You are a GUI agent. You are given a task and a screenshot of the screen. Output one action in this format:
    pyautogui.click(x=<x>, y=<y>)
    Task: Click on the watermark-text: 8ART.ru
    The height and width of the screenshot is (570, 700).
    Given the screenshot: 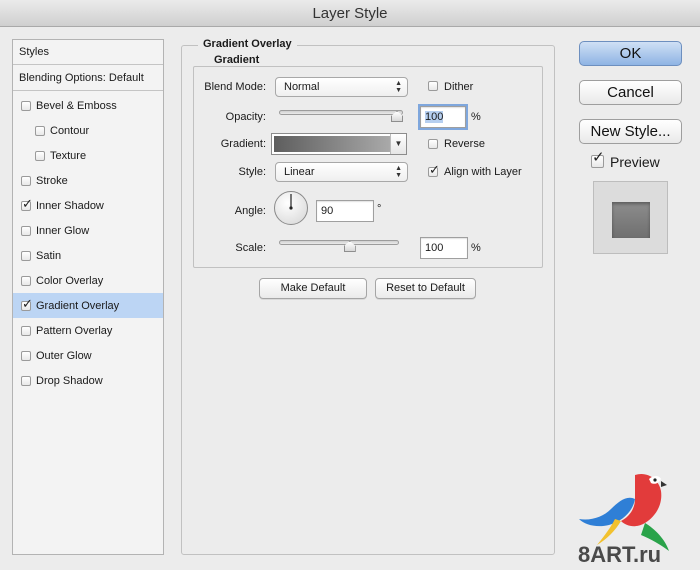 What is the action you would take?
    pyautogui.click(x=620, y=554)
    